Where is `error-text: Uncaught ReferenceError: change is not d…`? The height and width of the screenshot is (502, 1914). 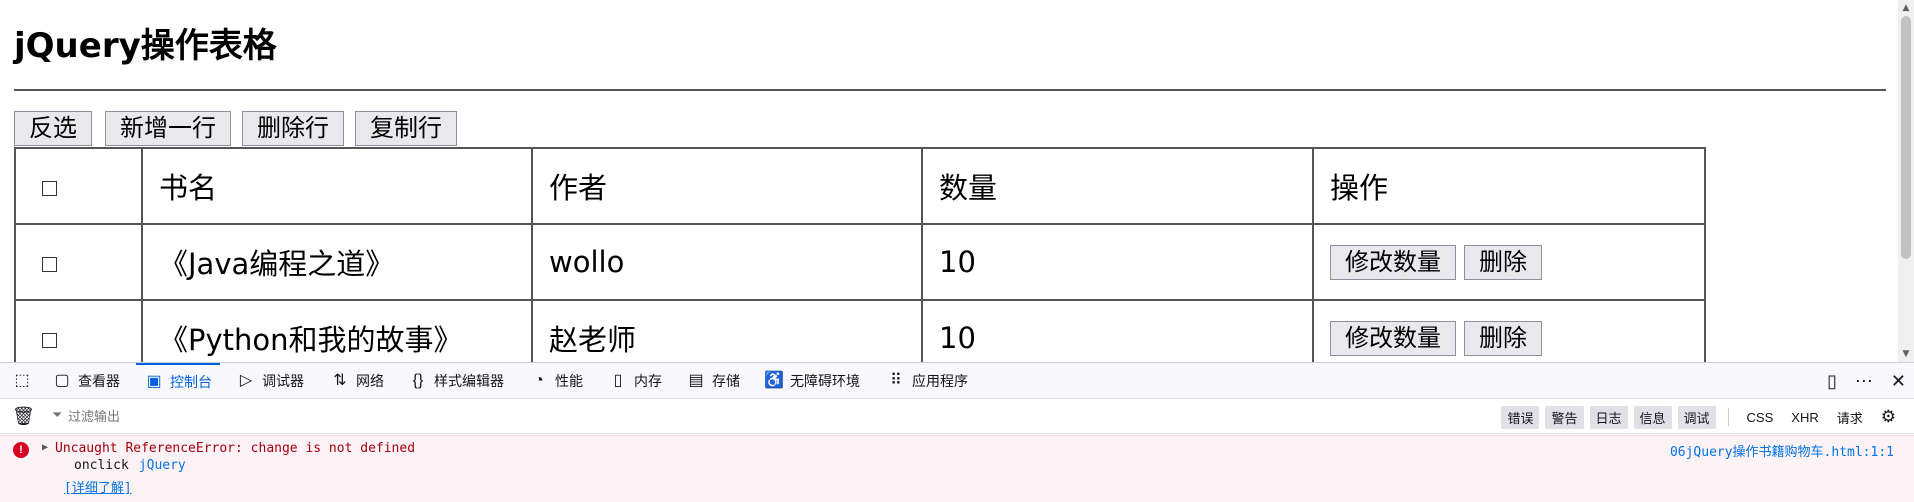 error-text: Uncaught ReferenceError: change is not d… is located at coordinates (235, 448).